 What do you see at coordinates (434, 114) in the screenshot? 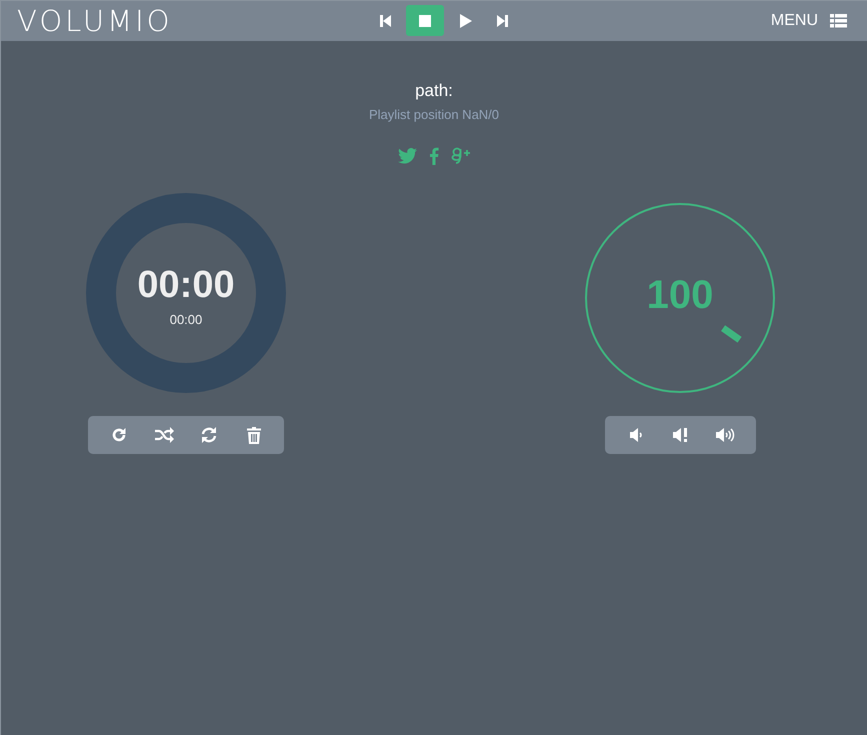
I see `playlist-position: Playlist position NaN/0` at bounding box center [434, 114].